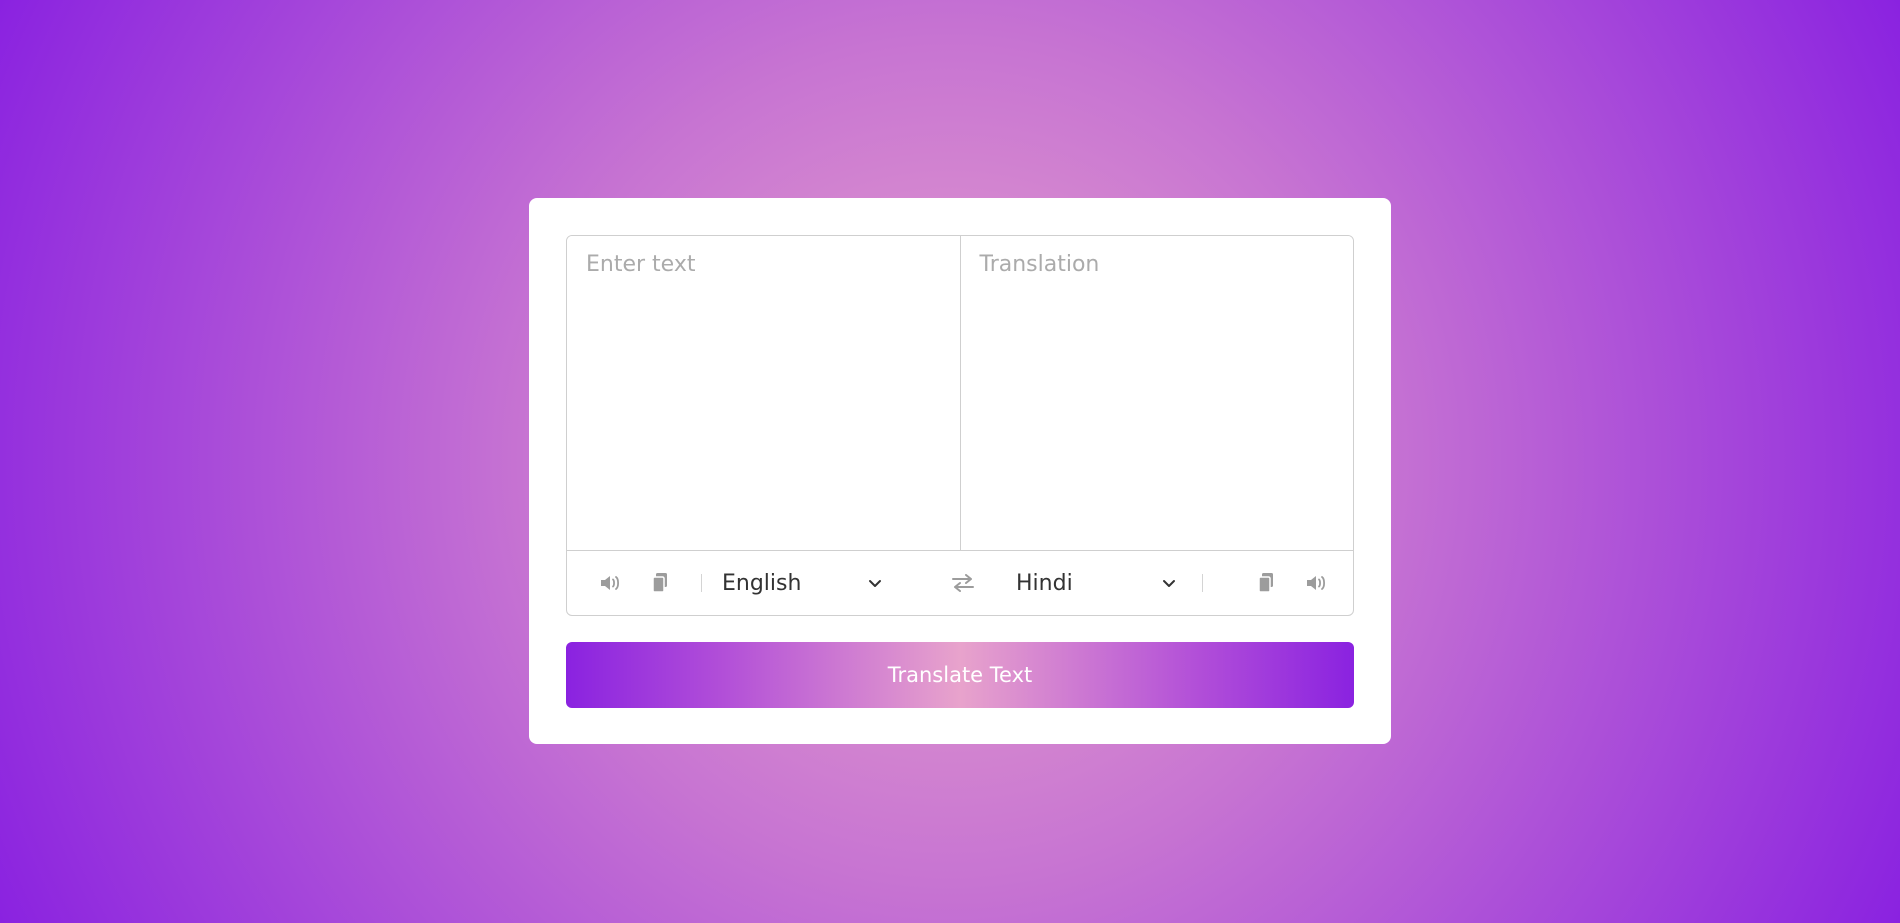 This screenshot has width=1900, height=923. I want to click on target-language-select: Hindi, so click(1096, 583).